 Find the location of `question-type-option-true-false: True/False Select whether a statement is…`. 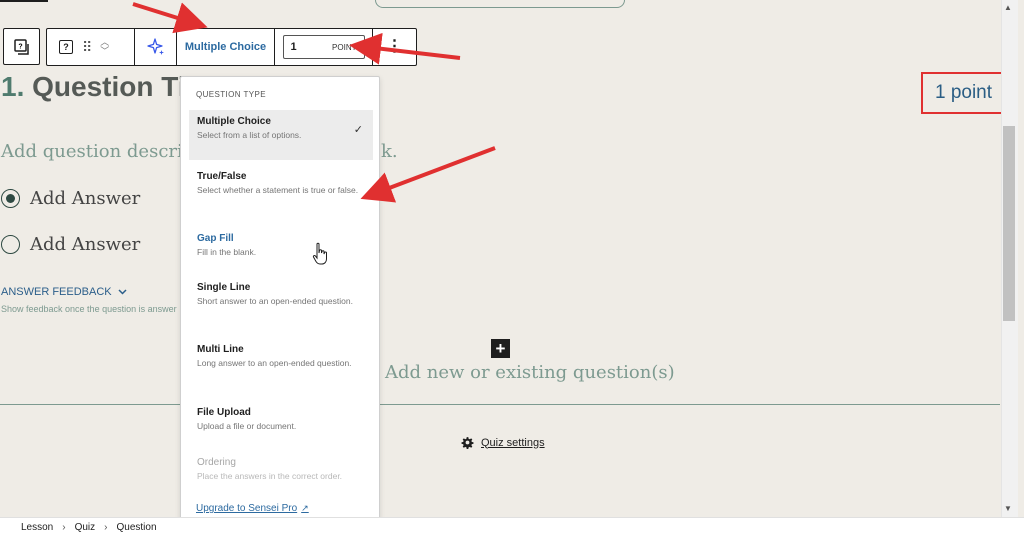

question-type-option-true-false: True/False Select whether a statement is… is located at coordinates (281, 183).